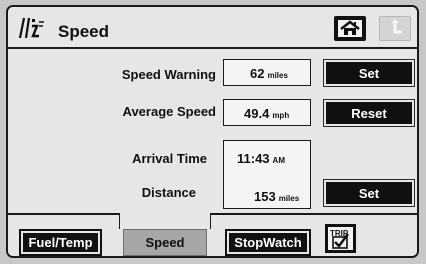 This screenshot has height=264, width=426. I want to click on speed-warning-unit: miles, so click(277, 75).